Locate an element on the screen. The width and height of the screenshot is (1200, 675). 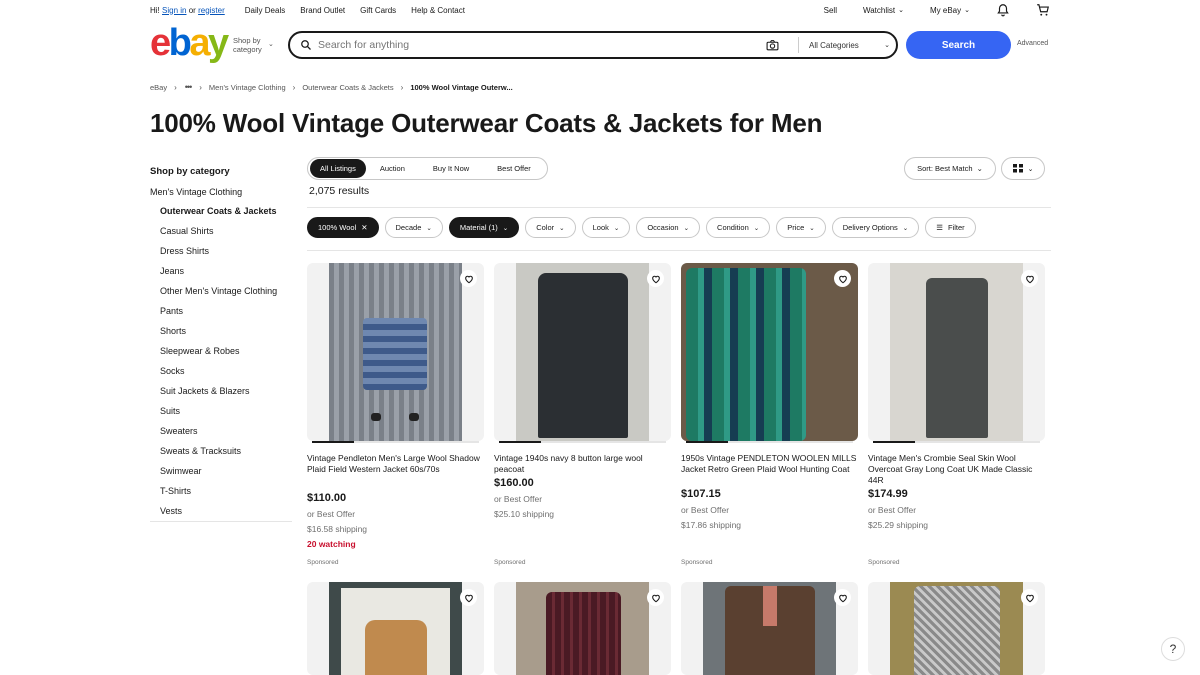
sidebar-item-vests: Vests is located at coordinates (221, 511).